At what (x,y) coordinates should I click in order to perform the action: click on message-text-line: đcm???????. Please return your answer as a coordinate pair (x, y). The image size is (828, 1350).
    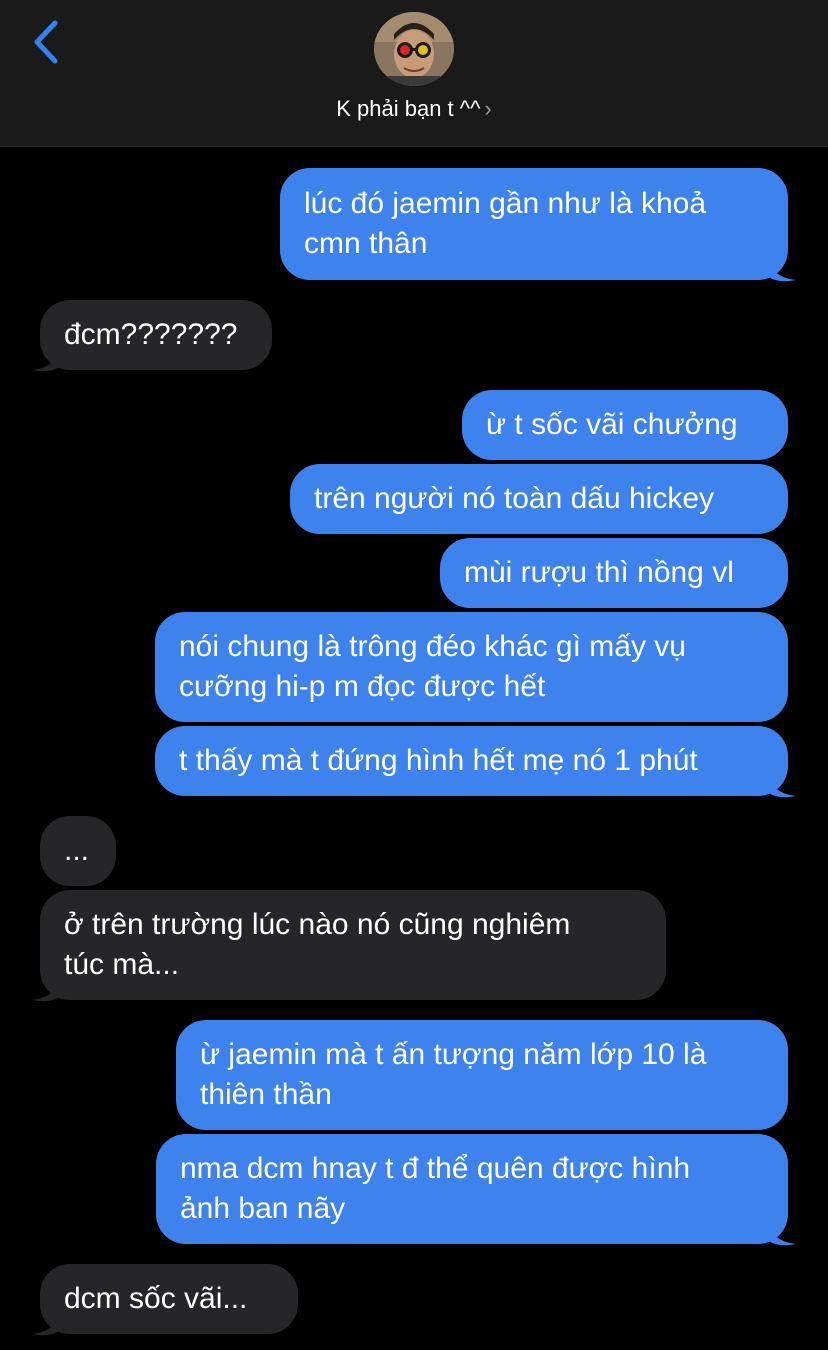
    Looking at the image, I should click on (151, 334).